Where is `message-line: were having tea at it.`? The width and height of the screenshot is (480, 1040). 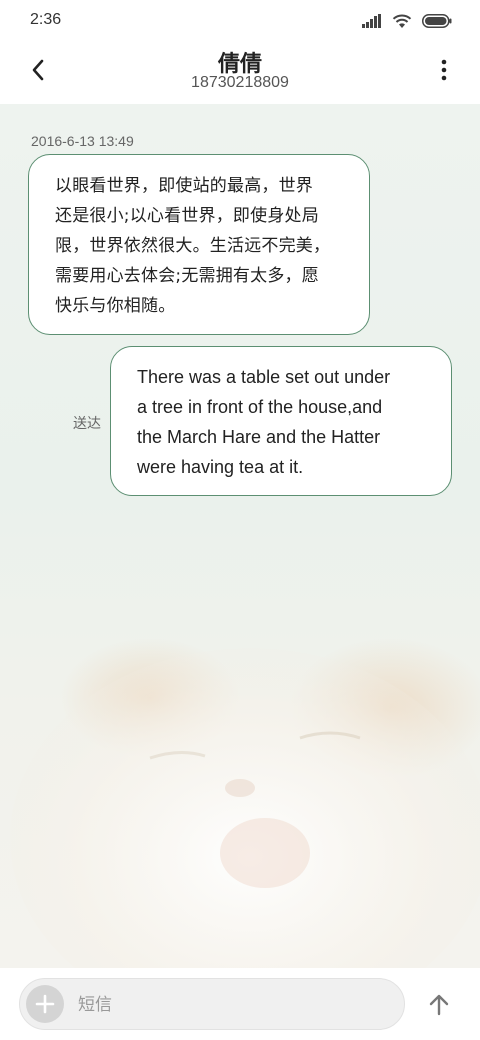
message-line: were having tea at it. is located at coordinates (220, 467).